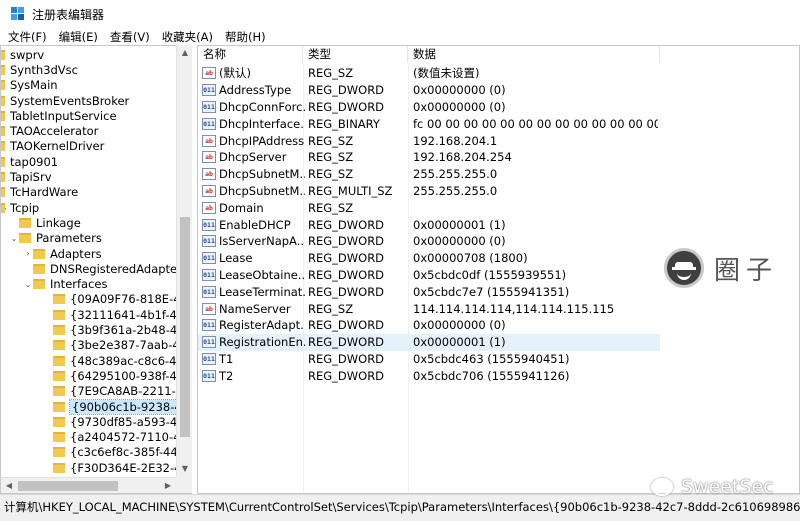  Describe the element at coordinates (514, 308) in the screenshot. I see `value-data: 114.114.114.114,114.114.115.115` at that location.